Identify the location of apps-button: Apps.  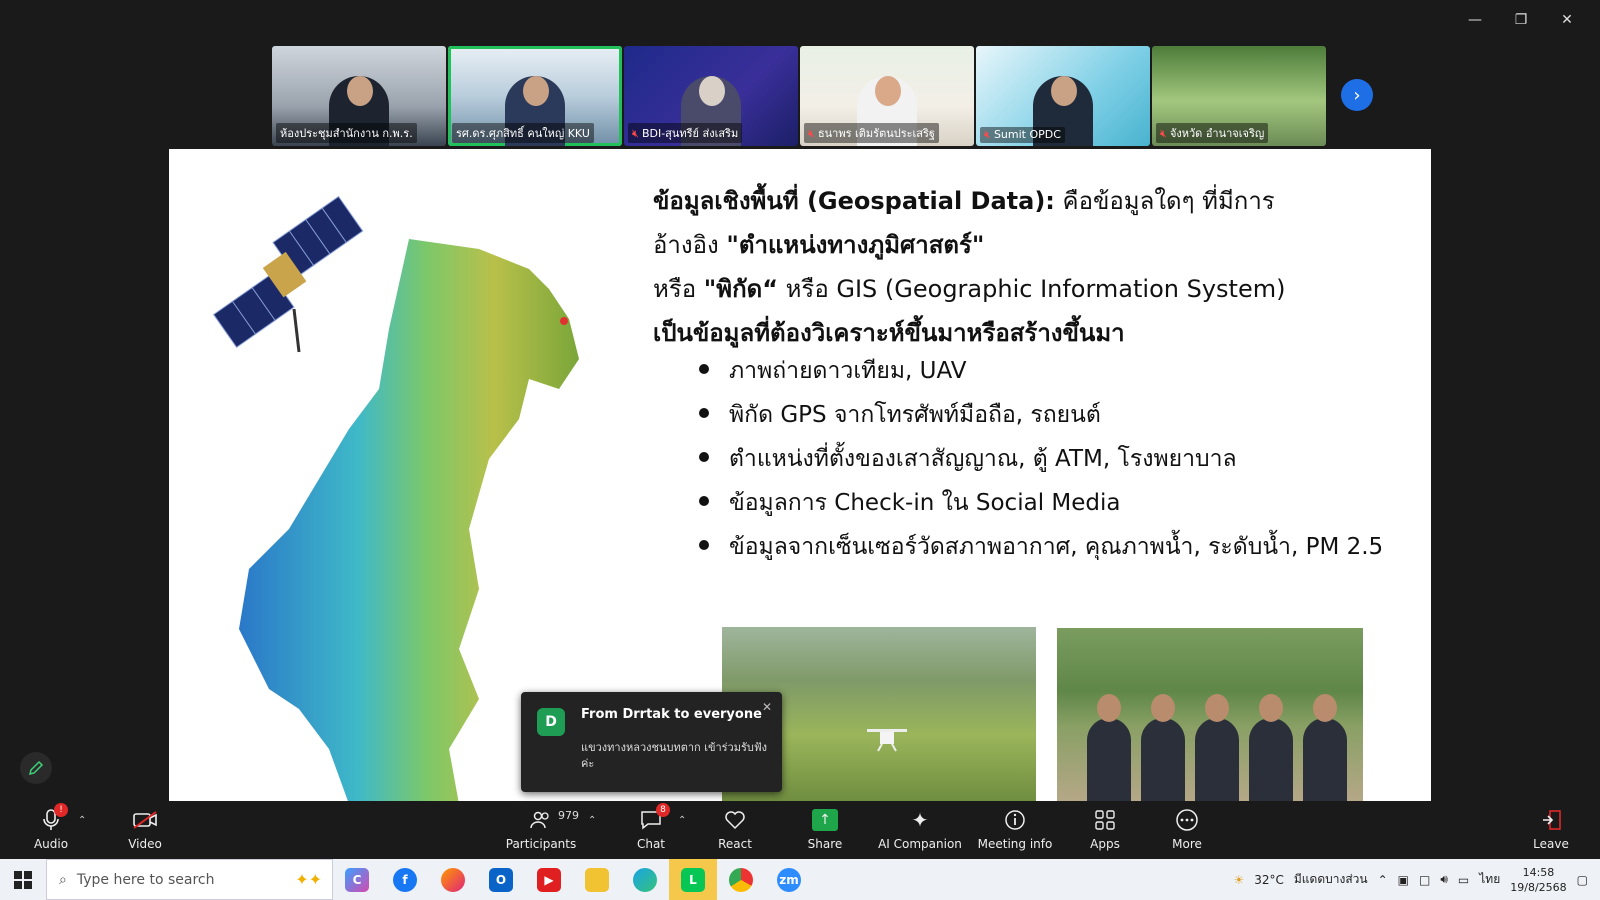
(1105, 829).